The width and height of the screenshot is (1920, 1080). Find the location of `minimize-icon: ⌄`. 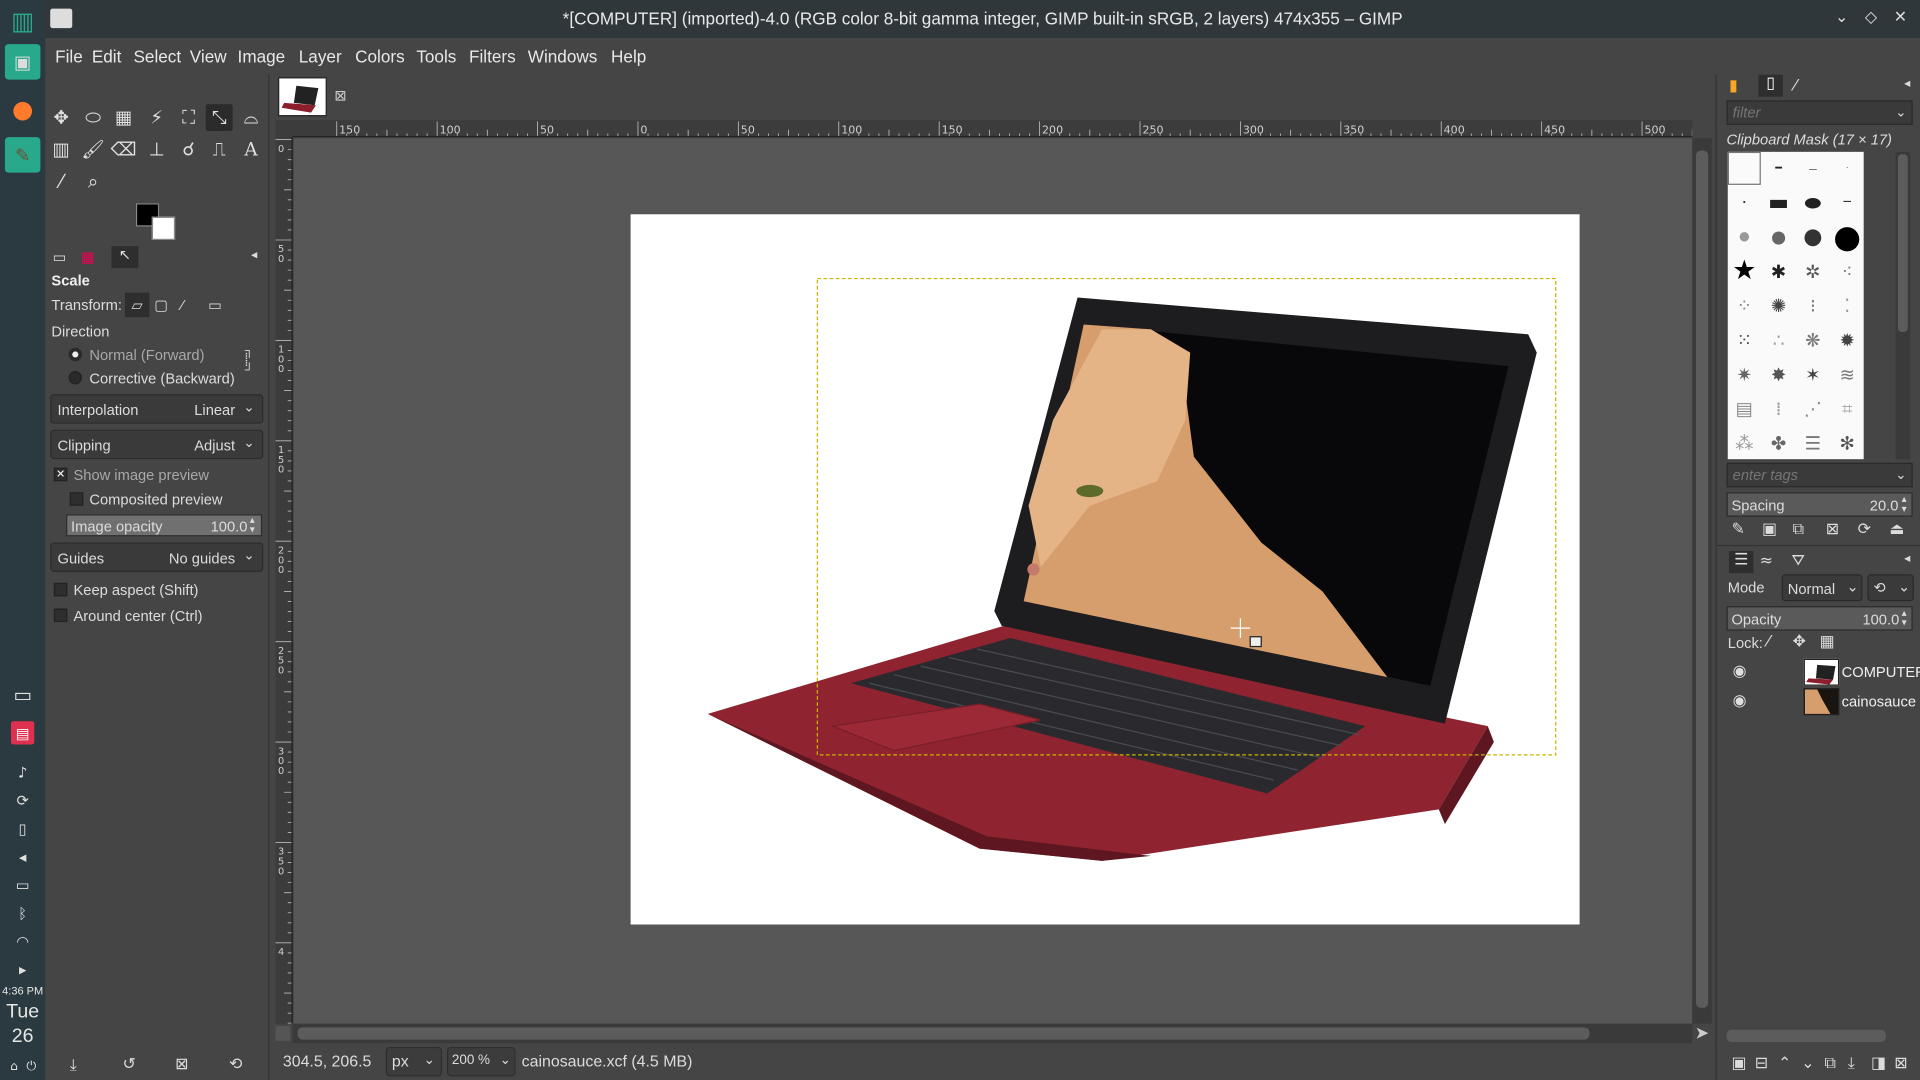

minimize-icon: ⌄ is located at coordinates (1842, 18).